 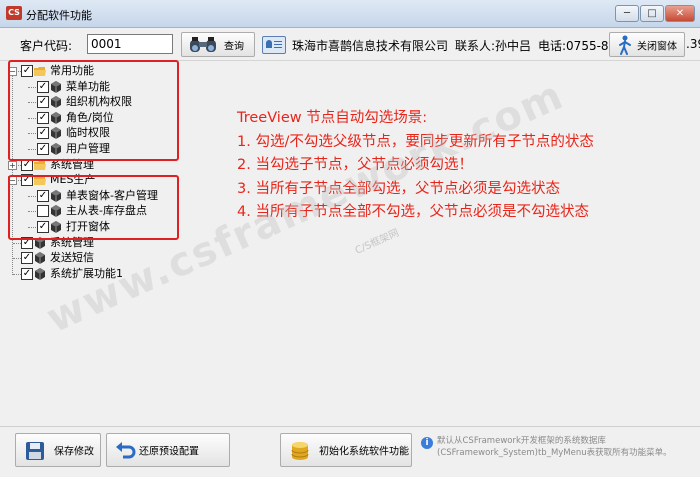 What do you see at coordinates (370, 46) in the screenshot?
I see `company-name: 珠海市喜鹊信息技术有限公司` at bounding box center [370, 46].